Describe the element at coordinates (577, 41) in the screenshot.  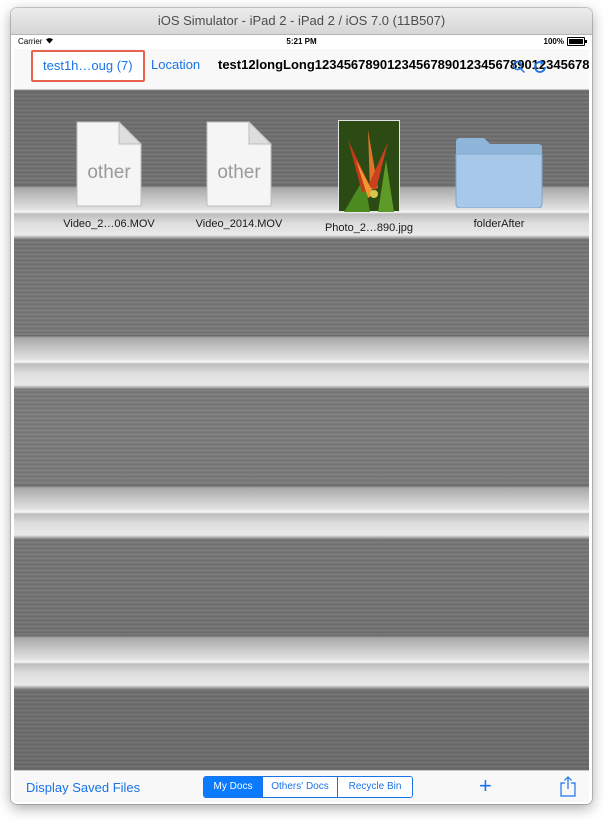
I see `battery-icon` at that location.